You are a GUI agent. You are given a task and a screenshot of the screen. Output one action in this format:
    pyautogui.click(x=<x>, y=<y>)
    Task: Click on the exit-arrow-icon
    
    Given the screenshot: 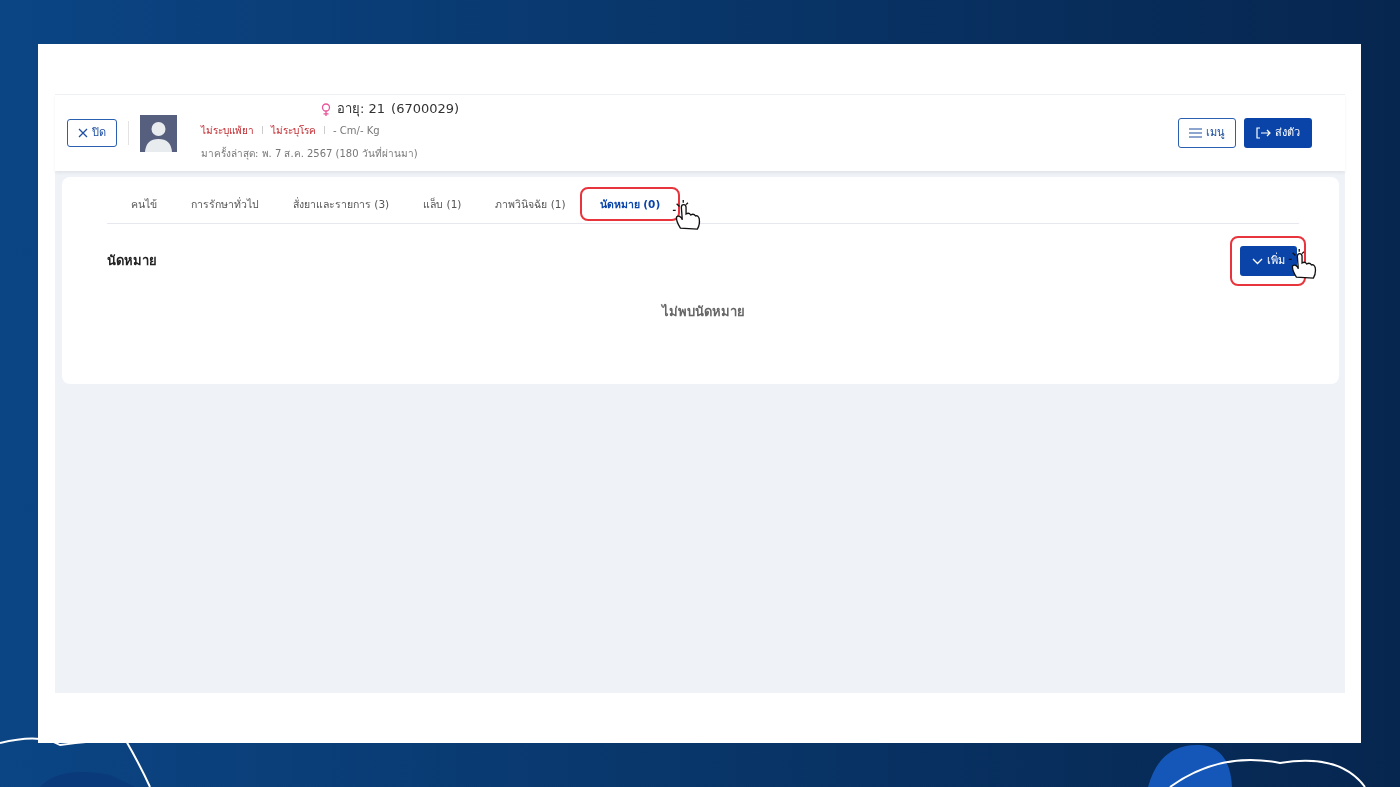 What is the action you would take?
    pyautogui.click(x=1263, y=133)
    